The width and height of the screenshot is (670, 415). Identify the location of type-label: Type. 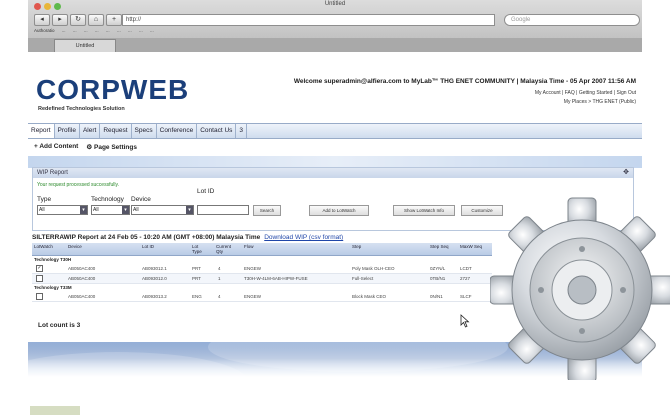
(44, 199).